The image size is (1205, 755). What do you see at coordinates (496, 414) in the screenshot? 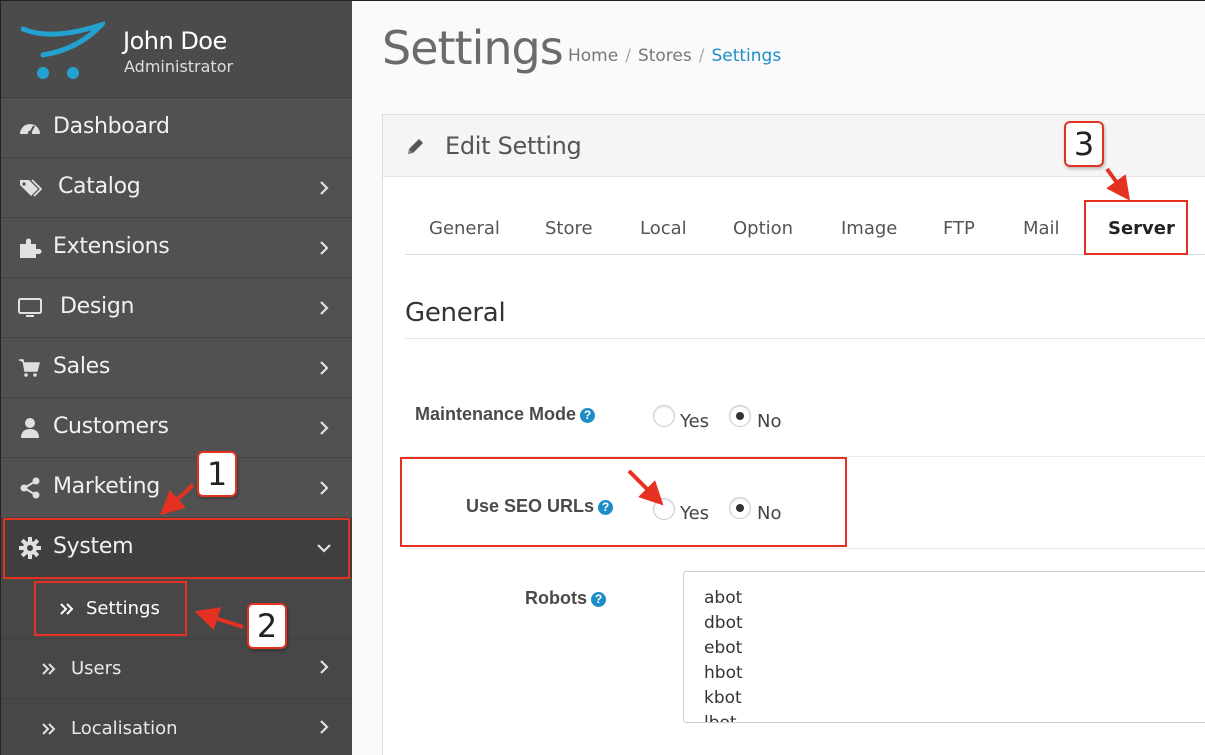
I see `maintenance-mode-text: Maintenance Mode` at bounding box center [496, 414].